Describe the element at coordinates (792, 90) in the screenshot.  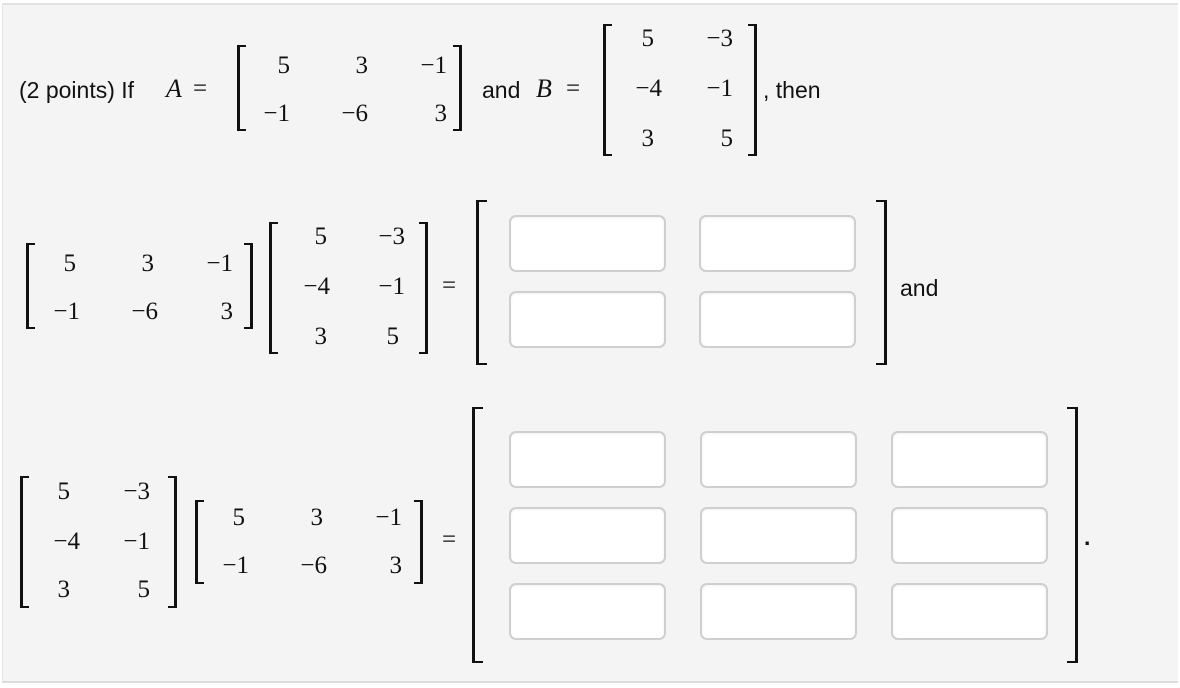
I see `then-label: , then` at that location.